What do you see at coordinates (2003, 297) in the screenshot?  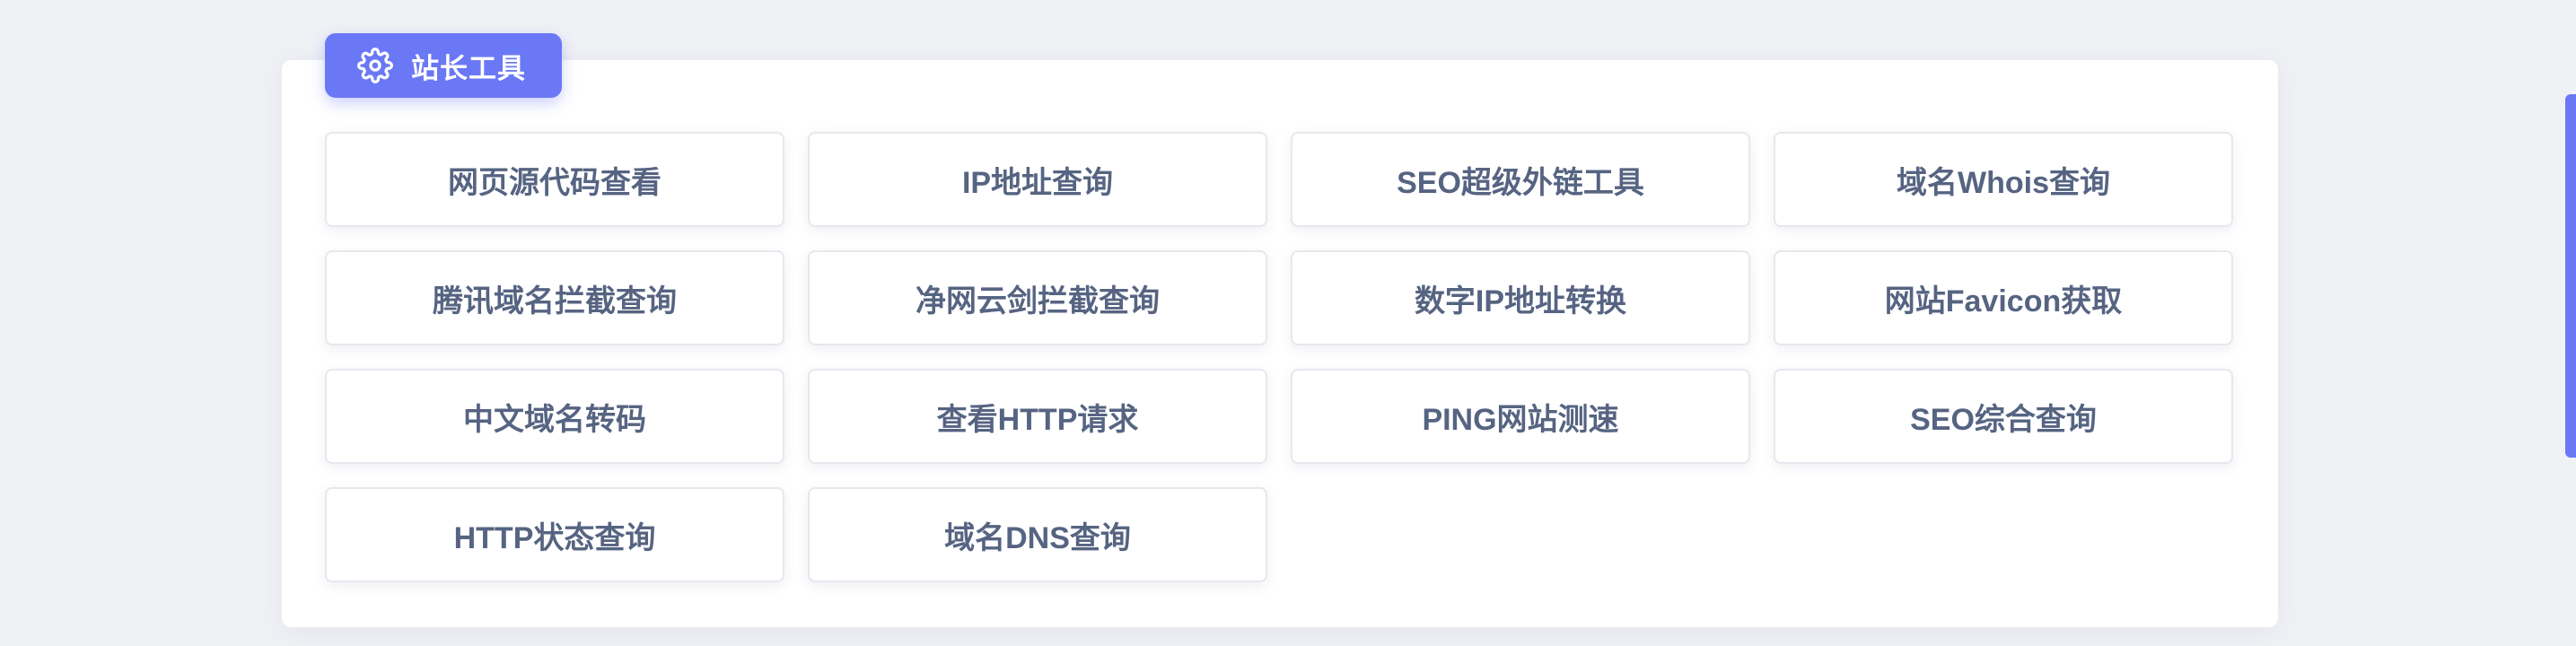 I see `tool-favicon-fetch: 网站Favicon获取` at bounding box center [2003, 297].